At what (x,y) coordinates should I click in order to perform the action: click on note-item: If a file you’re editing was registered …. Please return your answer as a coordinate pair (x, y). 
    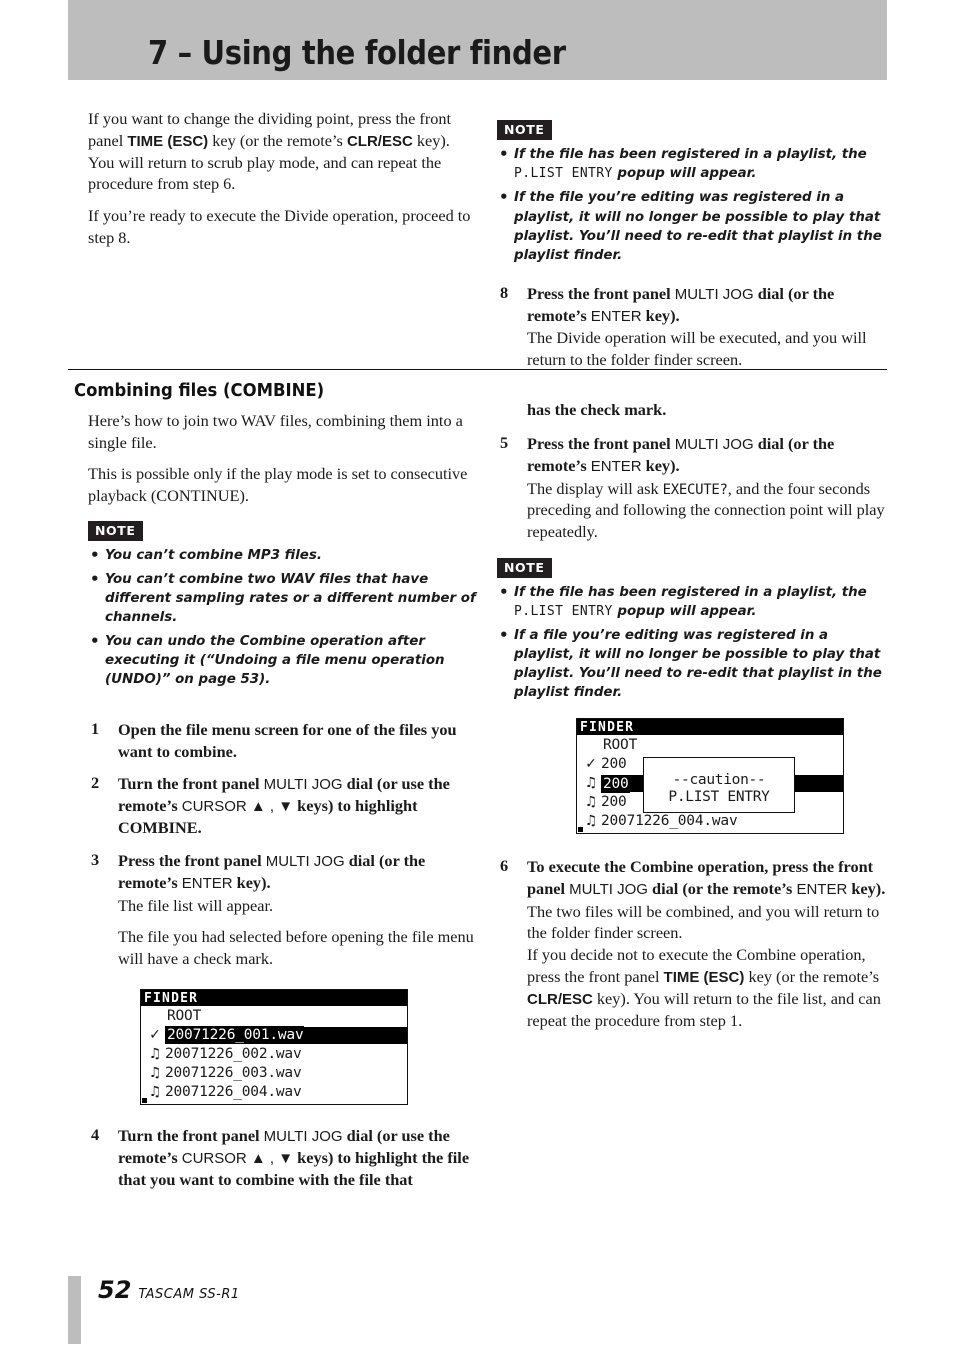
    Looking at the image, I should click on (692, 663).